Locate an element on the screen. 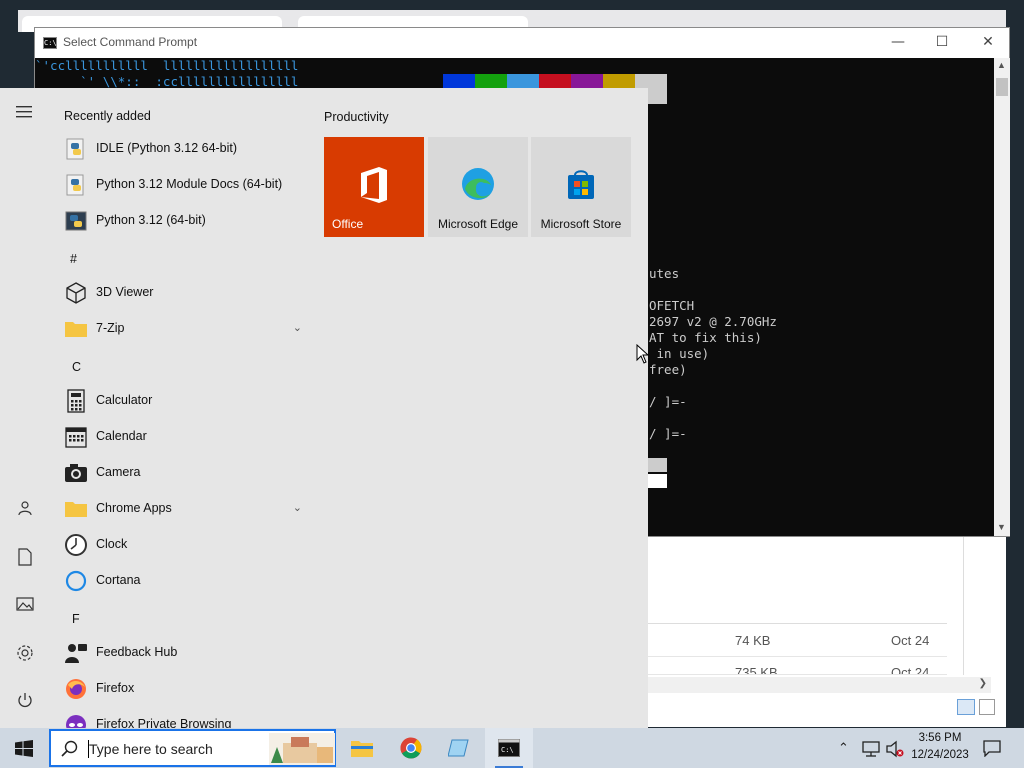  window-title: Select Command Prompt is located at coordinates (130, 42).